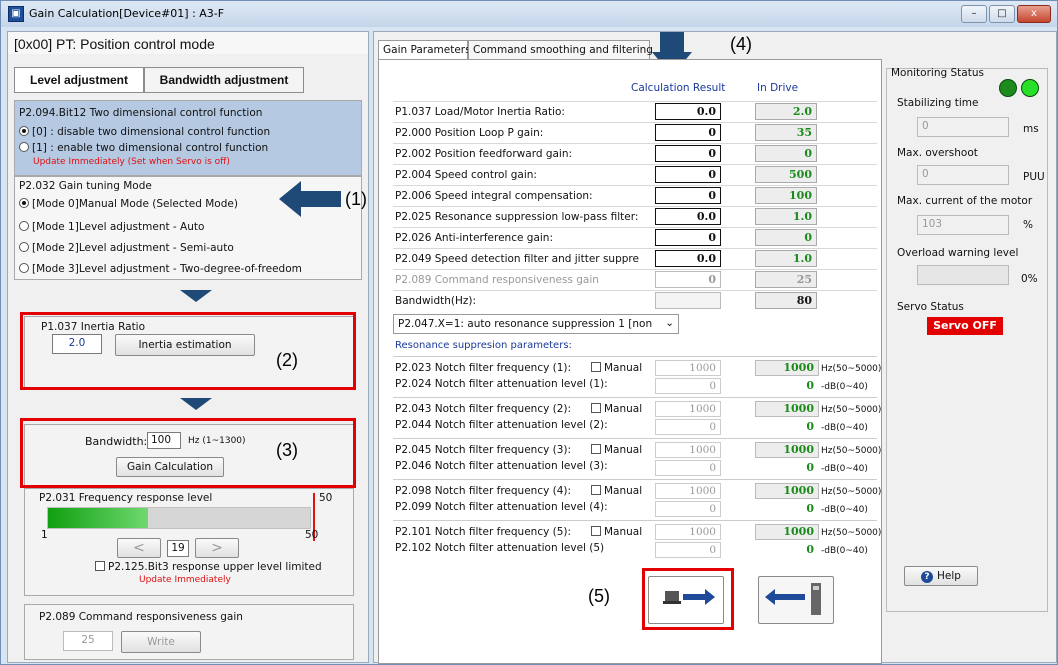 The width and height of the screenshot is (1058, 665). Describe the element at coordinates (974, 14) in the screenshot. I see `minimize-button: –` at that location.